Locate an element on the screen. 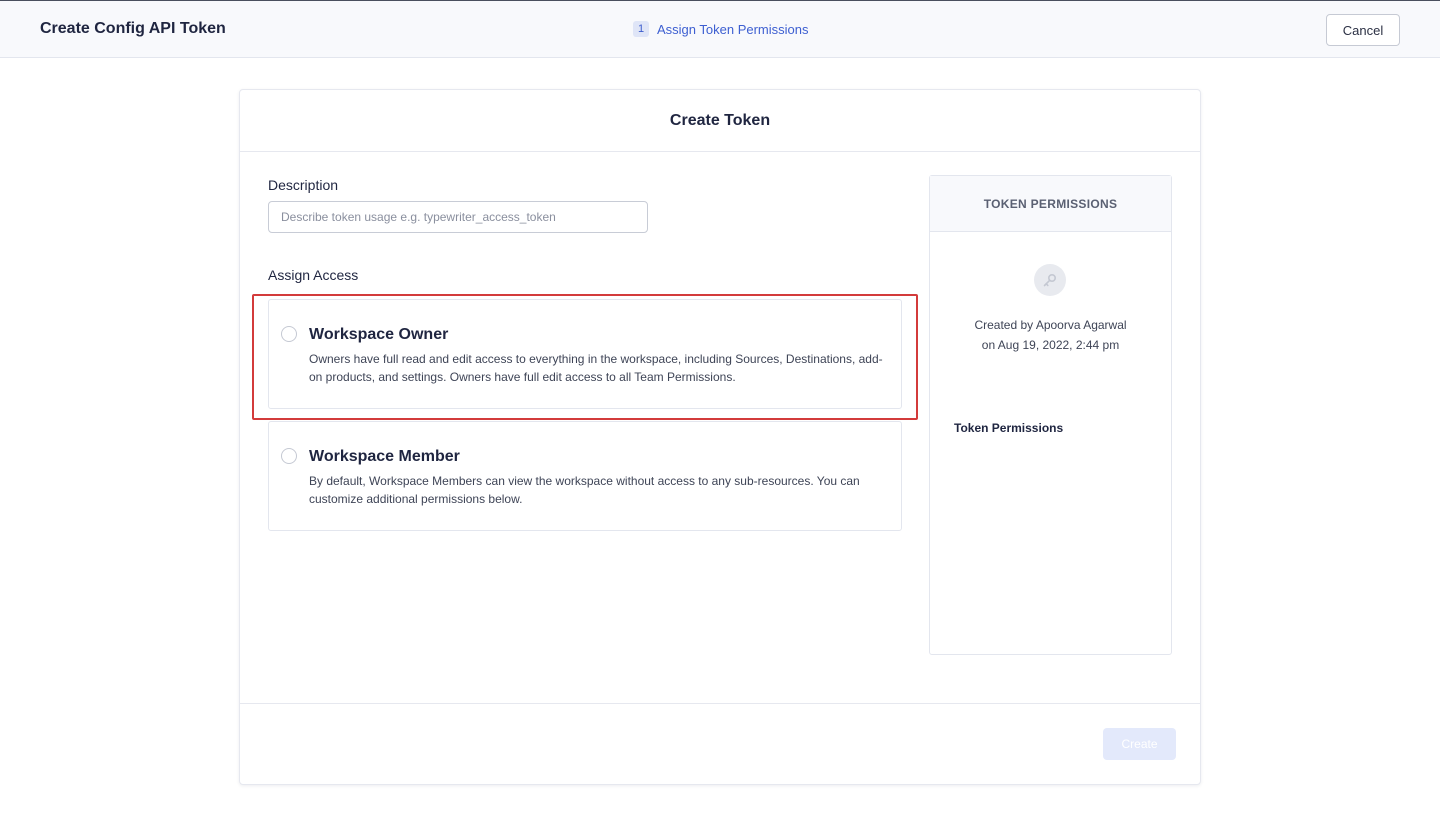  cancel-button: Cancel is located at coordinates (1363, 30).